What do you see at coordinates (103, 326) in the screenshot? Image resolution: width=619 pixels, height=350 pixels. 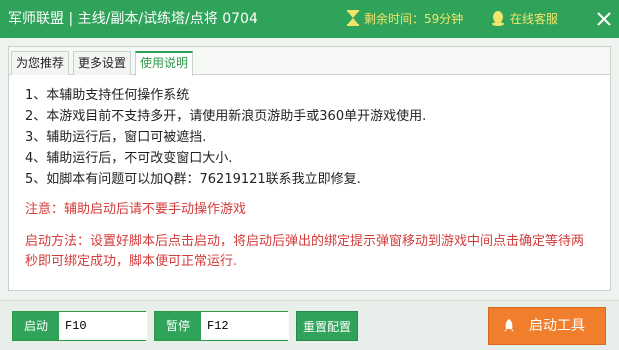 I see `start-hotkey-input` at bounding box center [103, 326].